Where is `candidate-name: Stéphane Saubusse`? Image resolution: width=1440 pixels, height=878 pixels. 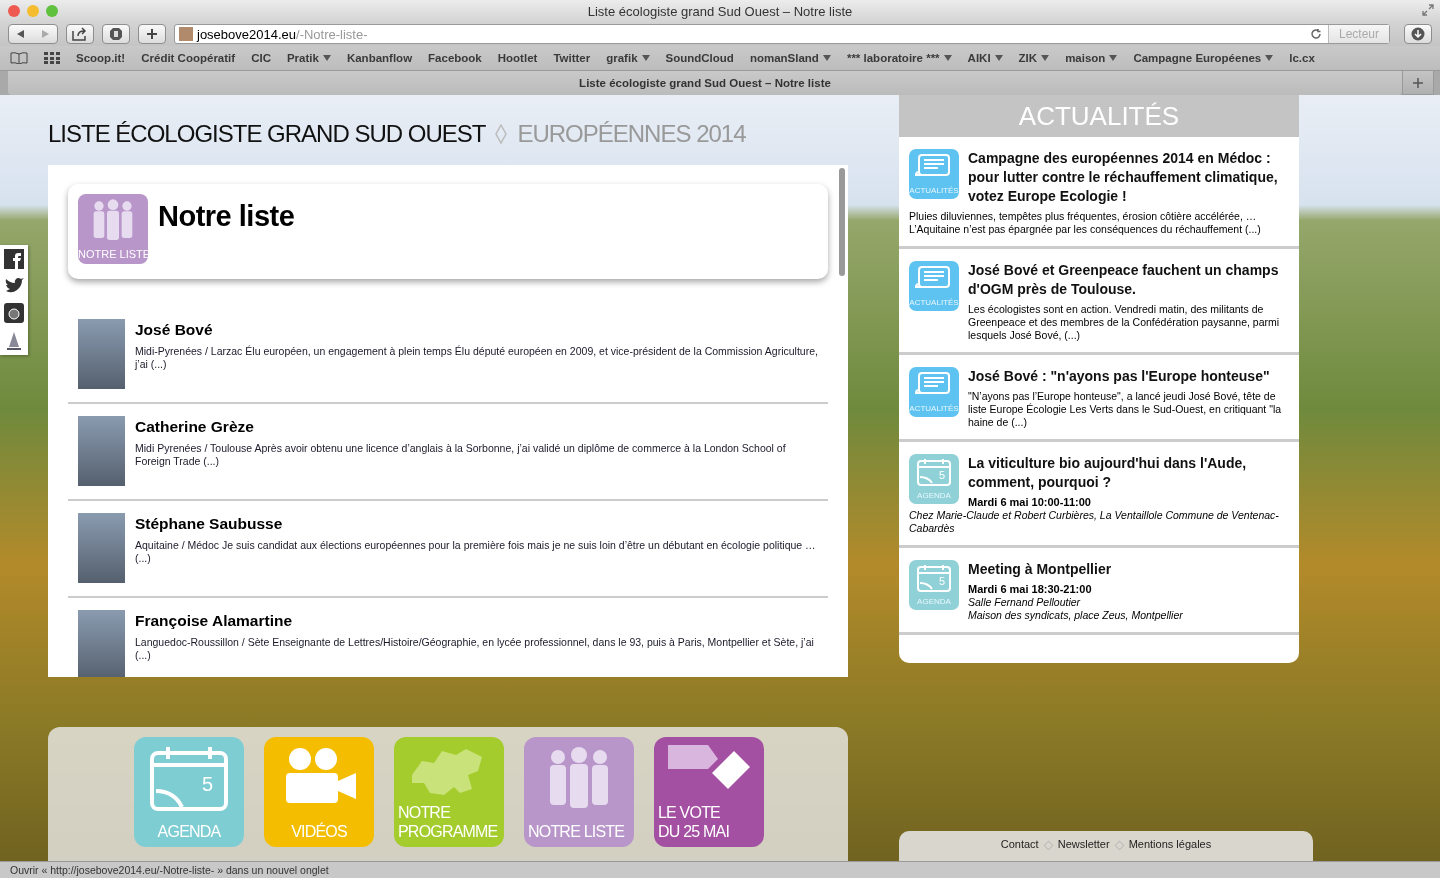
candidate-name: Stéphane Saubusse is located at coordinates (476, 524).